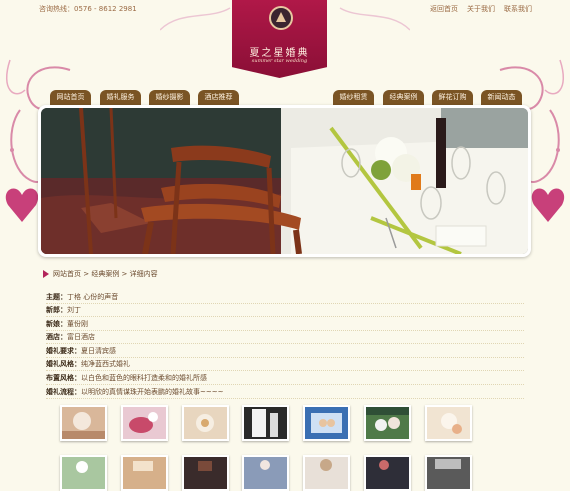 Image resolution: width=570 pixels, height=491 pixels. What do you see at coordinates (63, 351) in the screenshot?
I see `detail-label: 婚礼要求：` at bounding box center [63, 351].